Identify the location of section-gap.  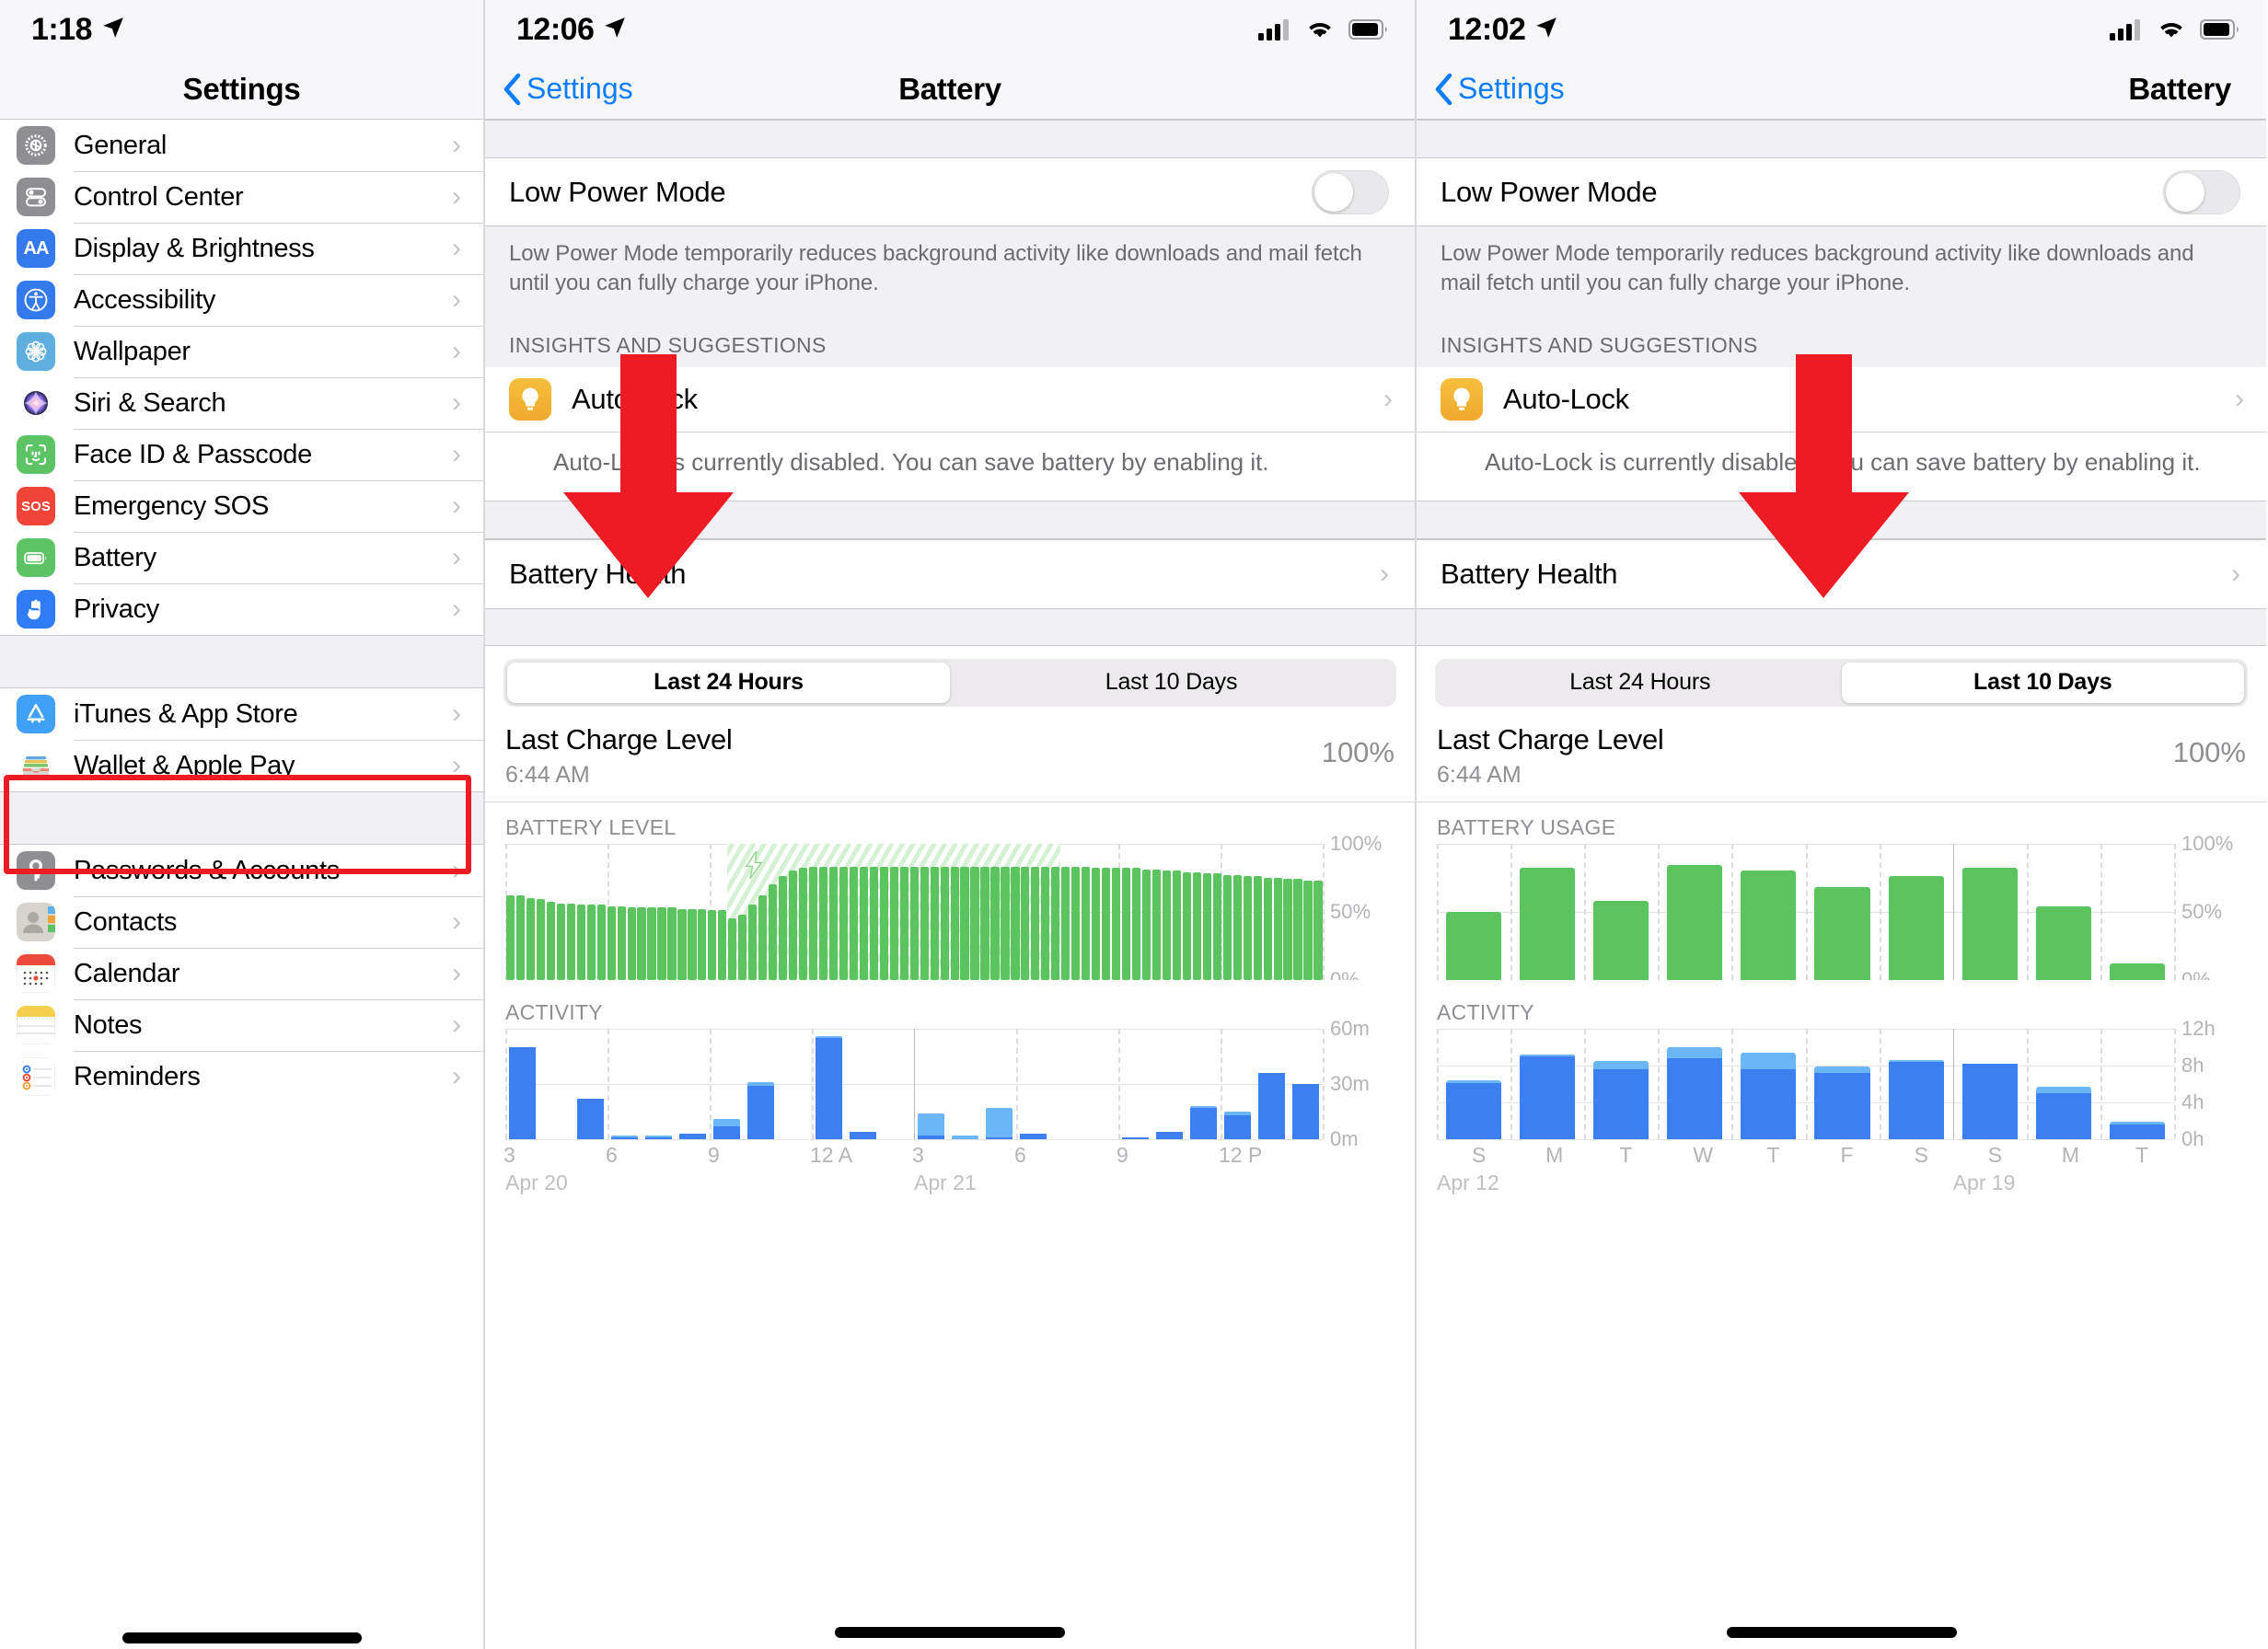
(1841, 627).